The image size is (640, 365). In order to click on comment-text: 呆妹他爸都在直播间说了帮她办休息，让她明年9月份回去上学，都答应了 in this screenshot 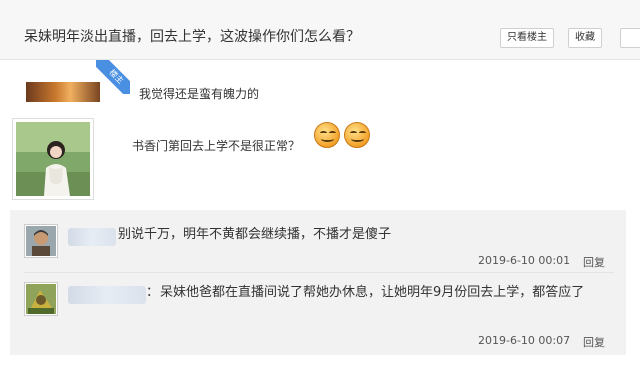, I will do `click(372, 292)`.